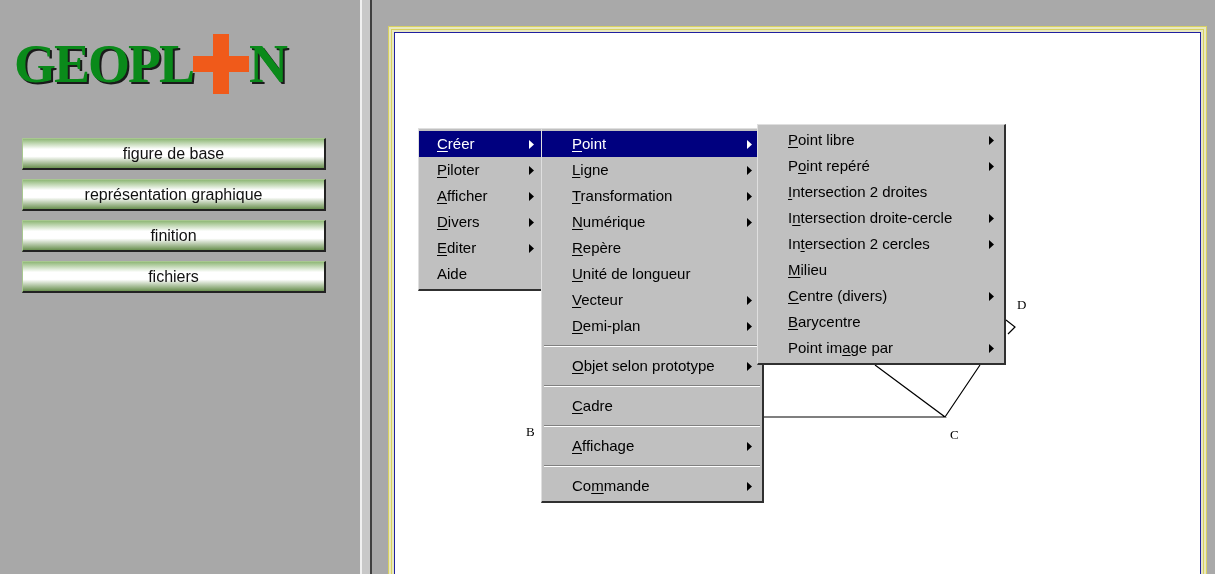 This screenshot has width=1215, height=574. I want to click on logo-text: GEOPL, so click(104, 64).